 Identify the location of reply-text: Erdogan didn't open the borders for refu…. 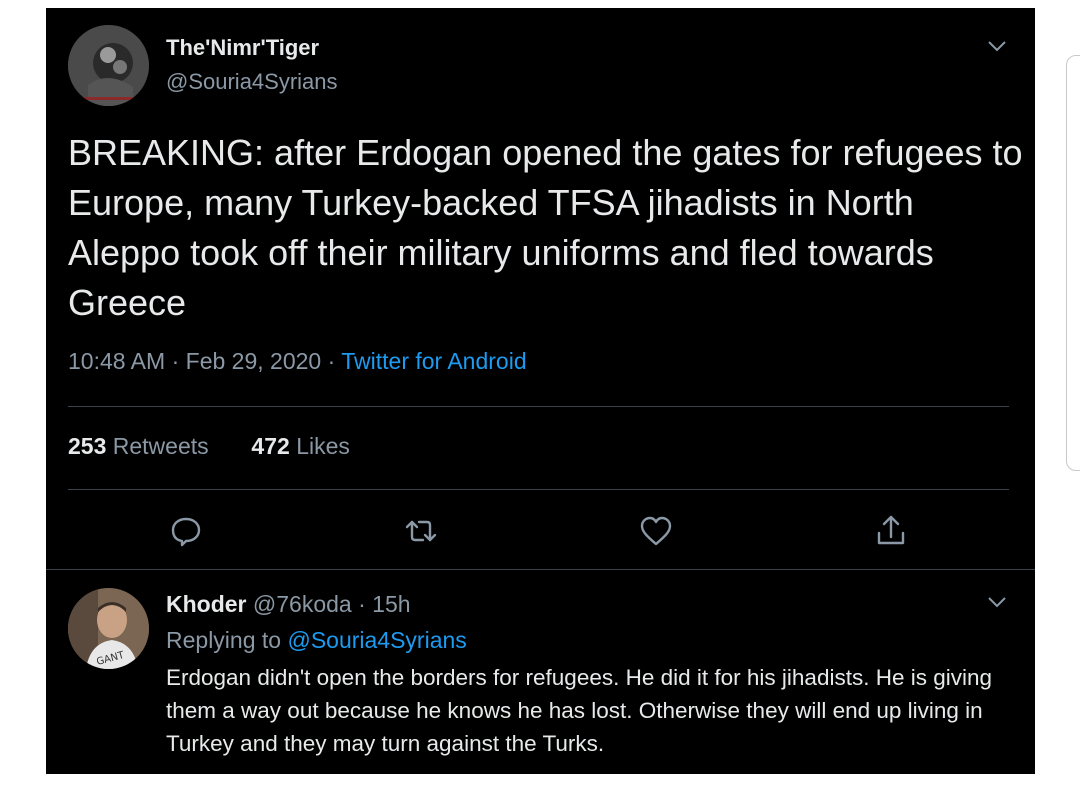
(579, 710).